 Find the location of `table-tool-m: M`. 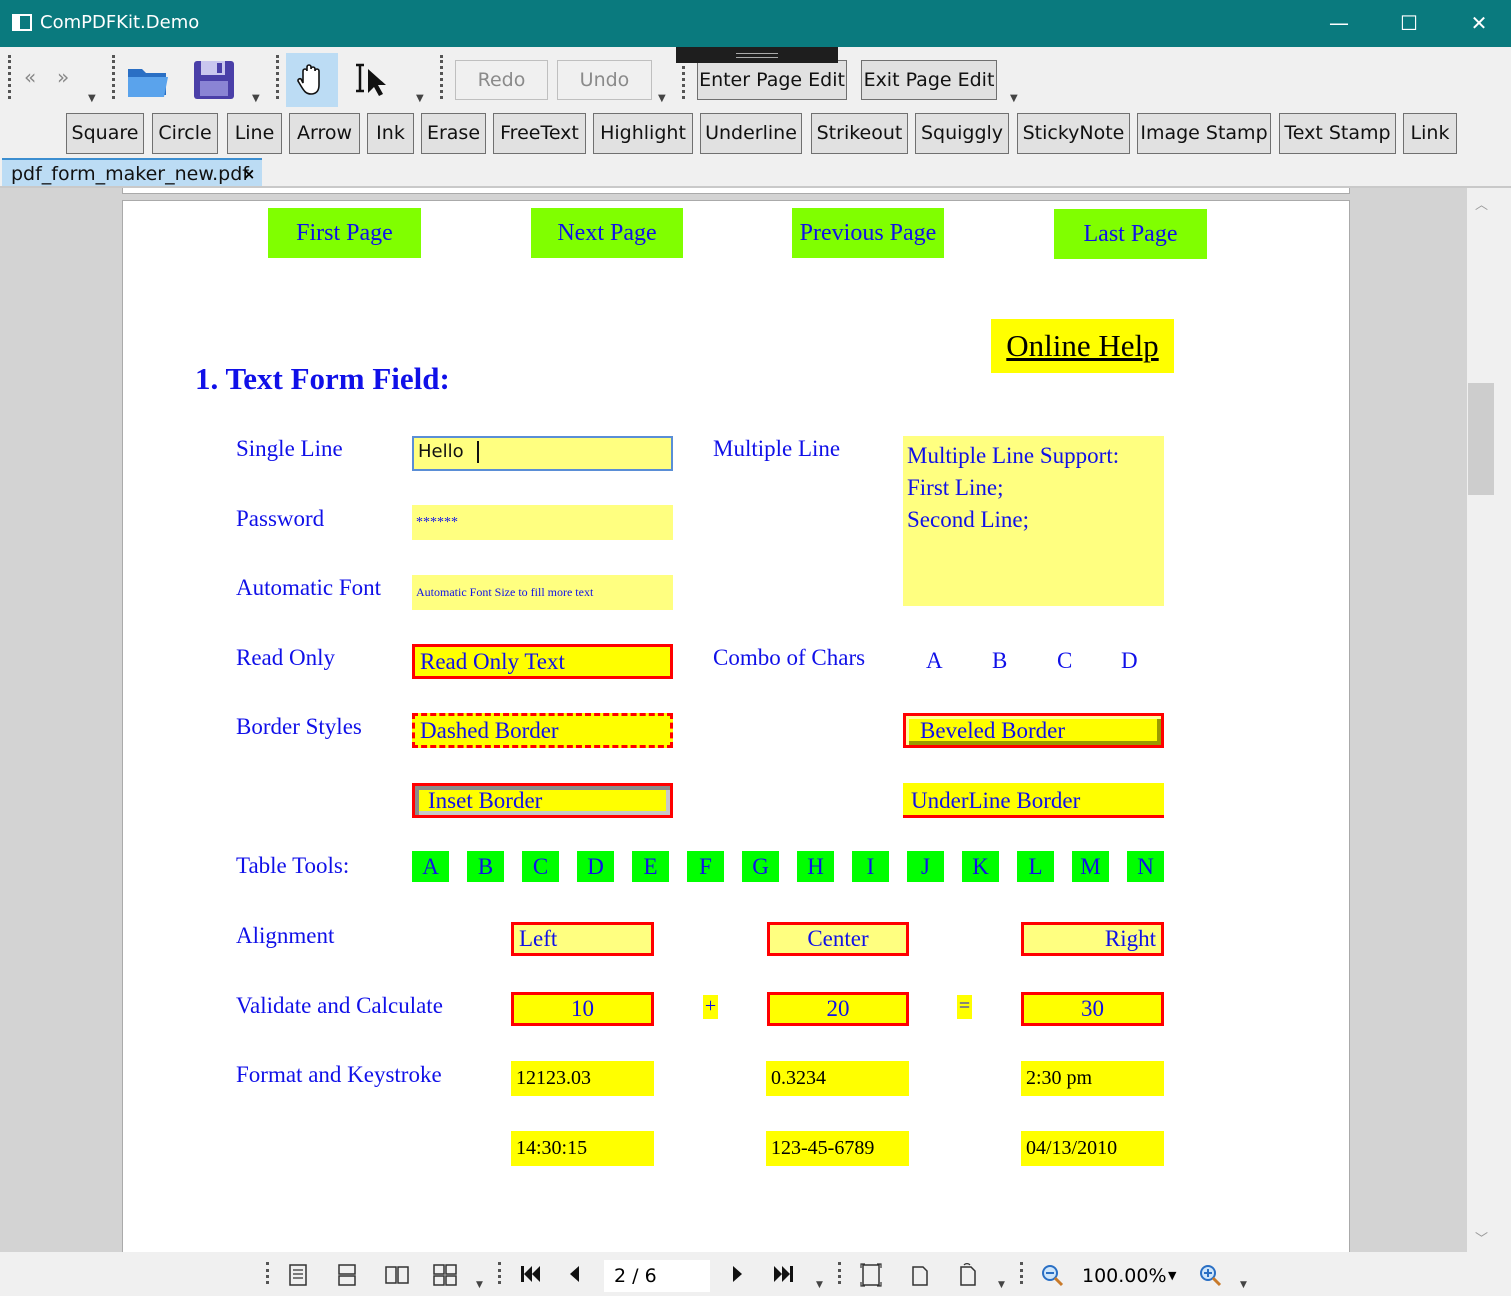

table-tool-m: M is located at coordinates (1090, 866).